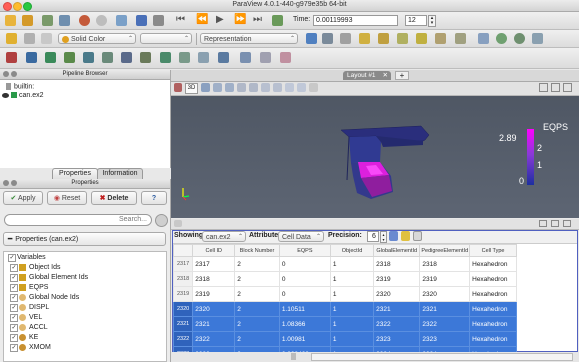 Image resolution: width=579 pixels, height=362 pixels. I want to click on delete-button: ✖ Delete, so click(114, 198).